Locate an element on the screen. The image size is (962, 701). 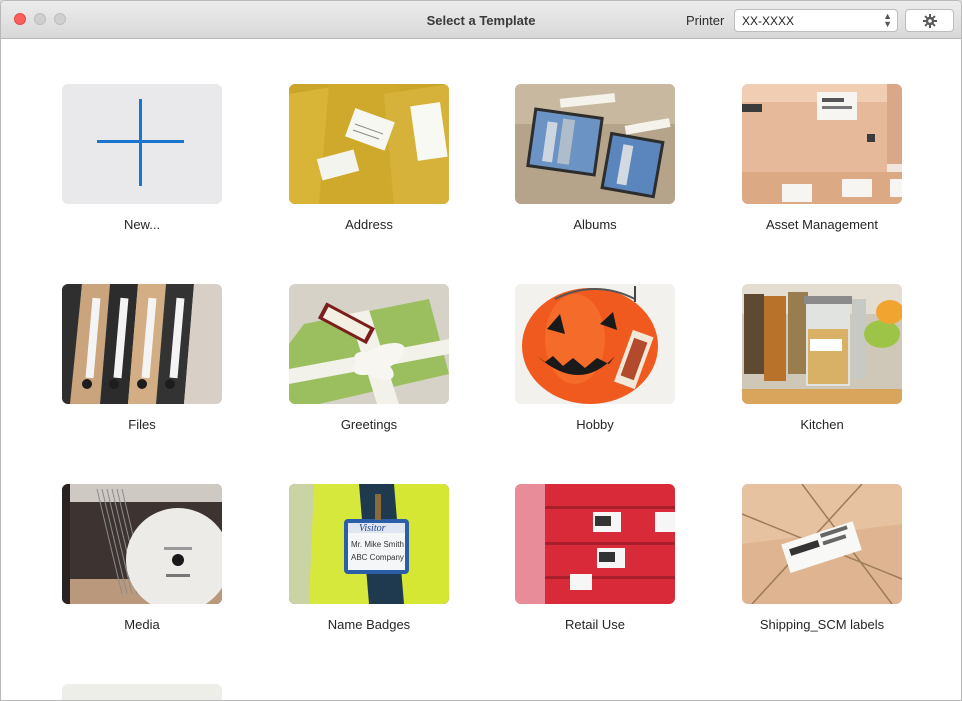
hobby-thumbnail is located at coordinates (595, 344).